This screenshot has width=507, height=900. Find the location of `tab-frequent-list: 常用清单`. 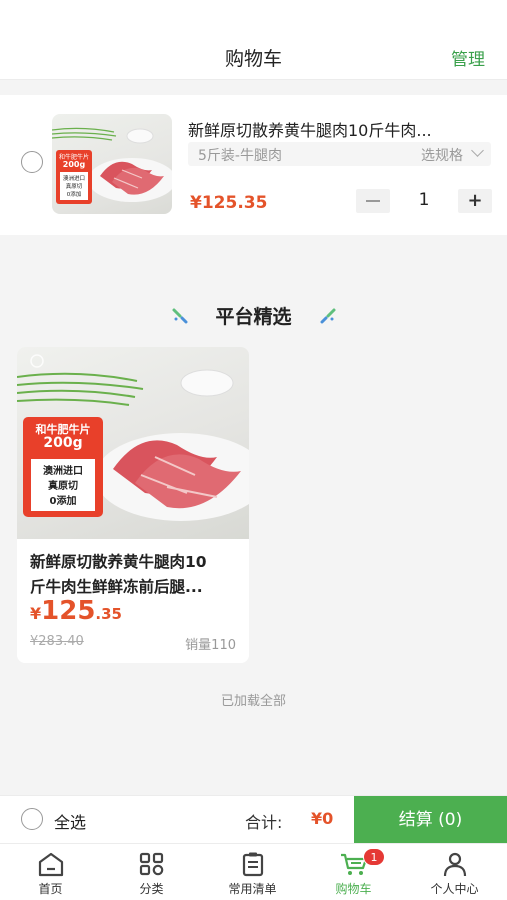

tab-frequent-list: 常用清单 is located at coordinates (252, 872).